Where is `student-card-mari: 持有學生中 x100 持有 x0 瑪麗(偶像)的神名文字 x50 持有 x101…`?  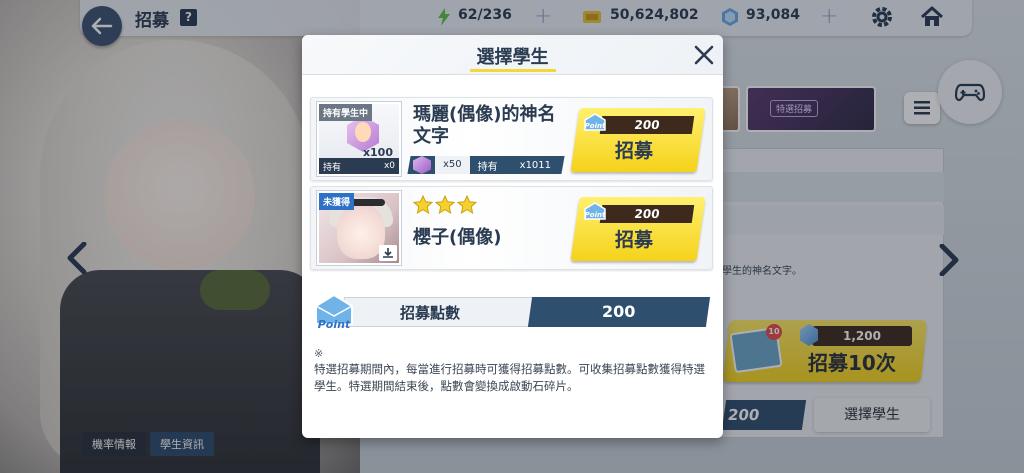 student-card-mari: 持有學生中 x100 持有 x0 瑪麗(偶像)的神名文字 x50 持有 x101… is located at coordinates (511, 139).